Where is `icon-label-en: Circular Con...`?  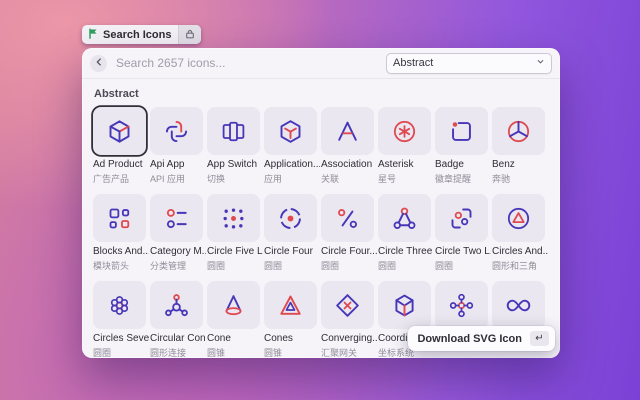
icon-label-en: Circular Con... is located at coordinates (178, 338).